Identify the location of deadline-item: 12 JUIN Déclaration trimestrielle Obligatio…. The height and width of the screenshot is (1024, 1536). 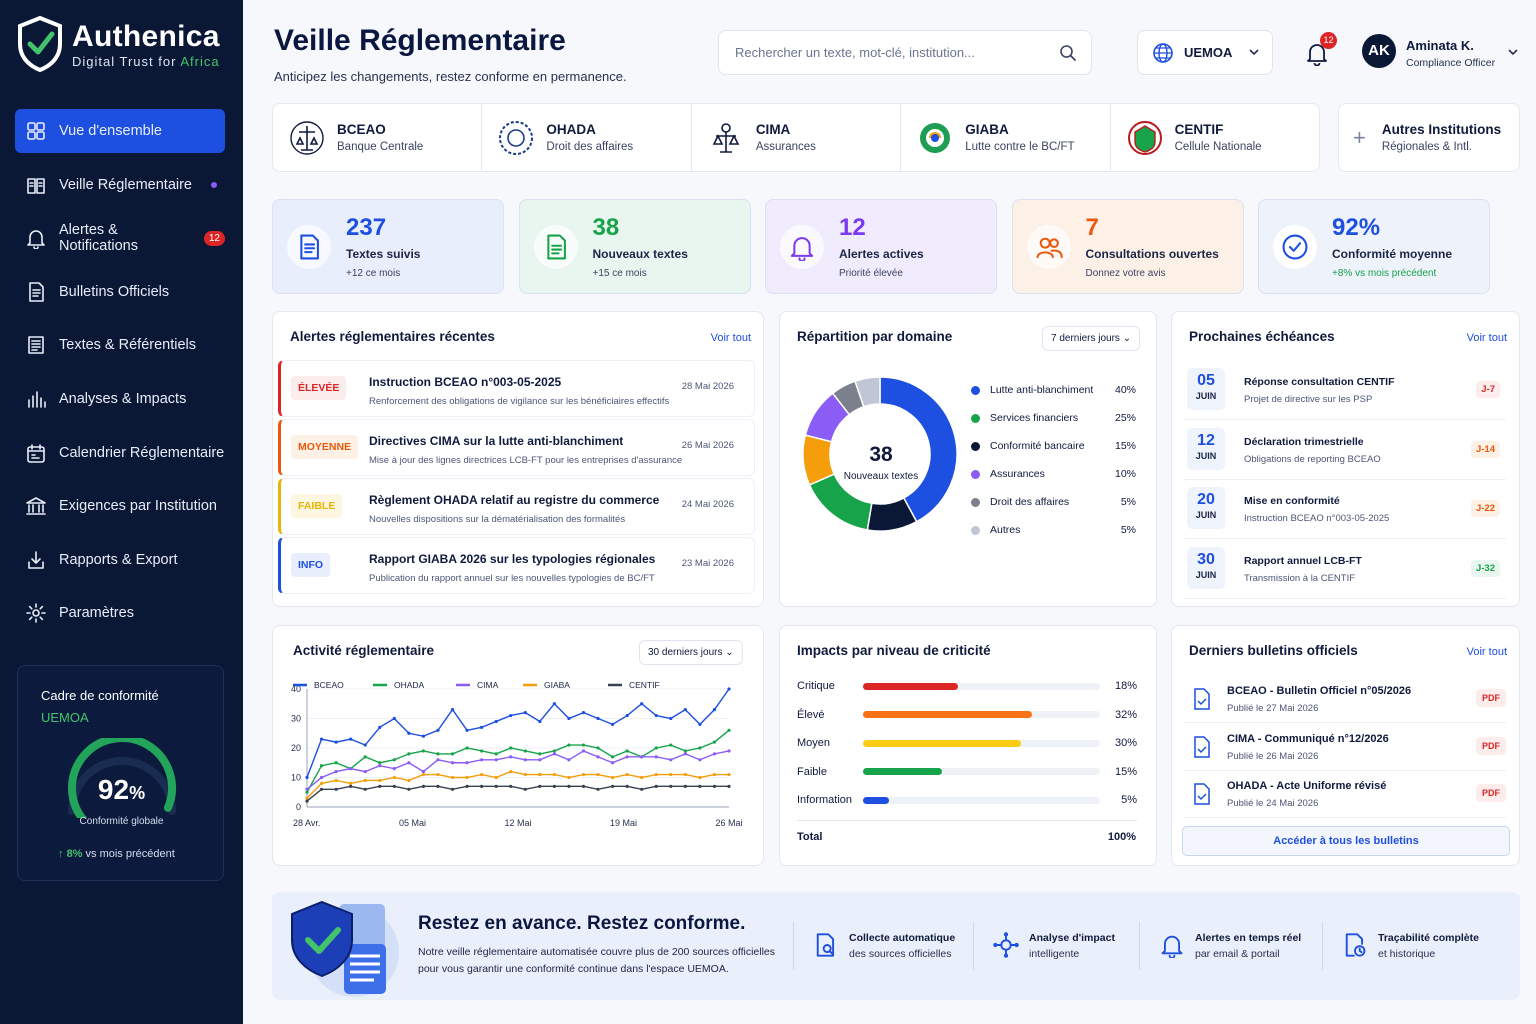
(1345, 451).